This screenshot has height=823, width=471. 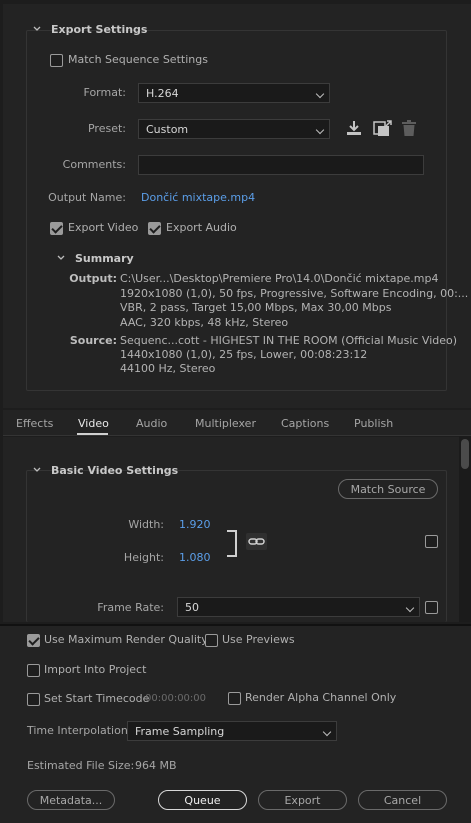 I want to click on match-sequence-checkbox, so click(x=56, y=60).